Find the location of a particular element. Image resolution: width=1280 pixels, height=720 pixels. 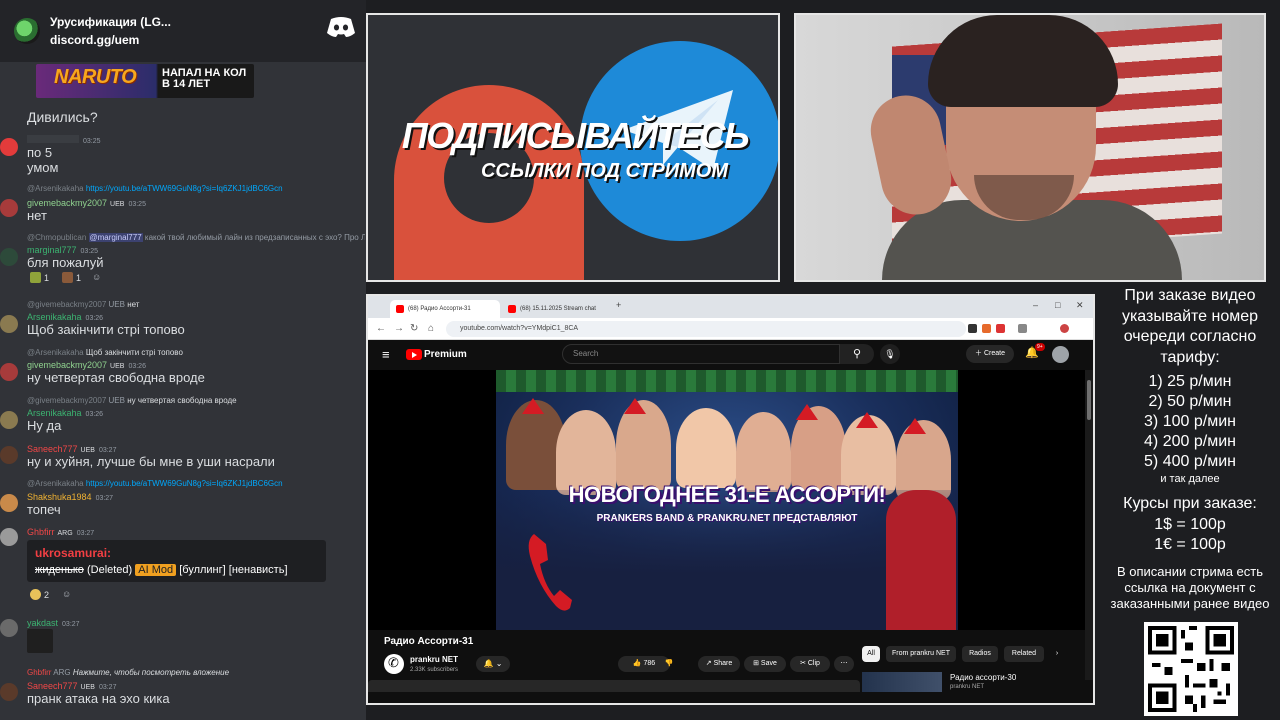

message-text: ну и хуйня, лучше бы мне в уши насрали is located at coordinates (151, 461).